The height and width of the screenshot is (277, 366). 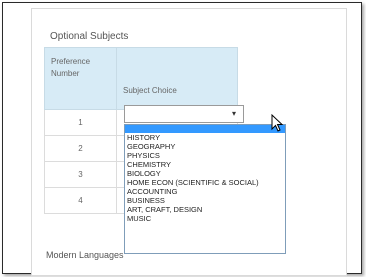 What do you see at coordinates (277, 123) in the screenshot?
I see `mouse-cursor-icon` at bounding box center [277, 123].